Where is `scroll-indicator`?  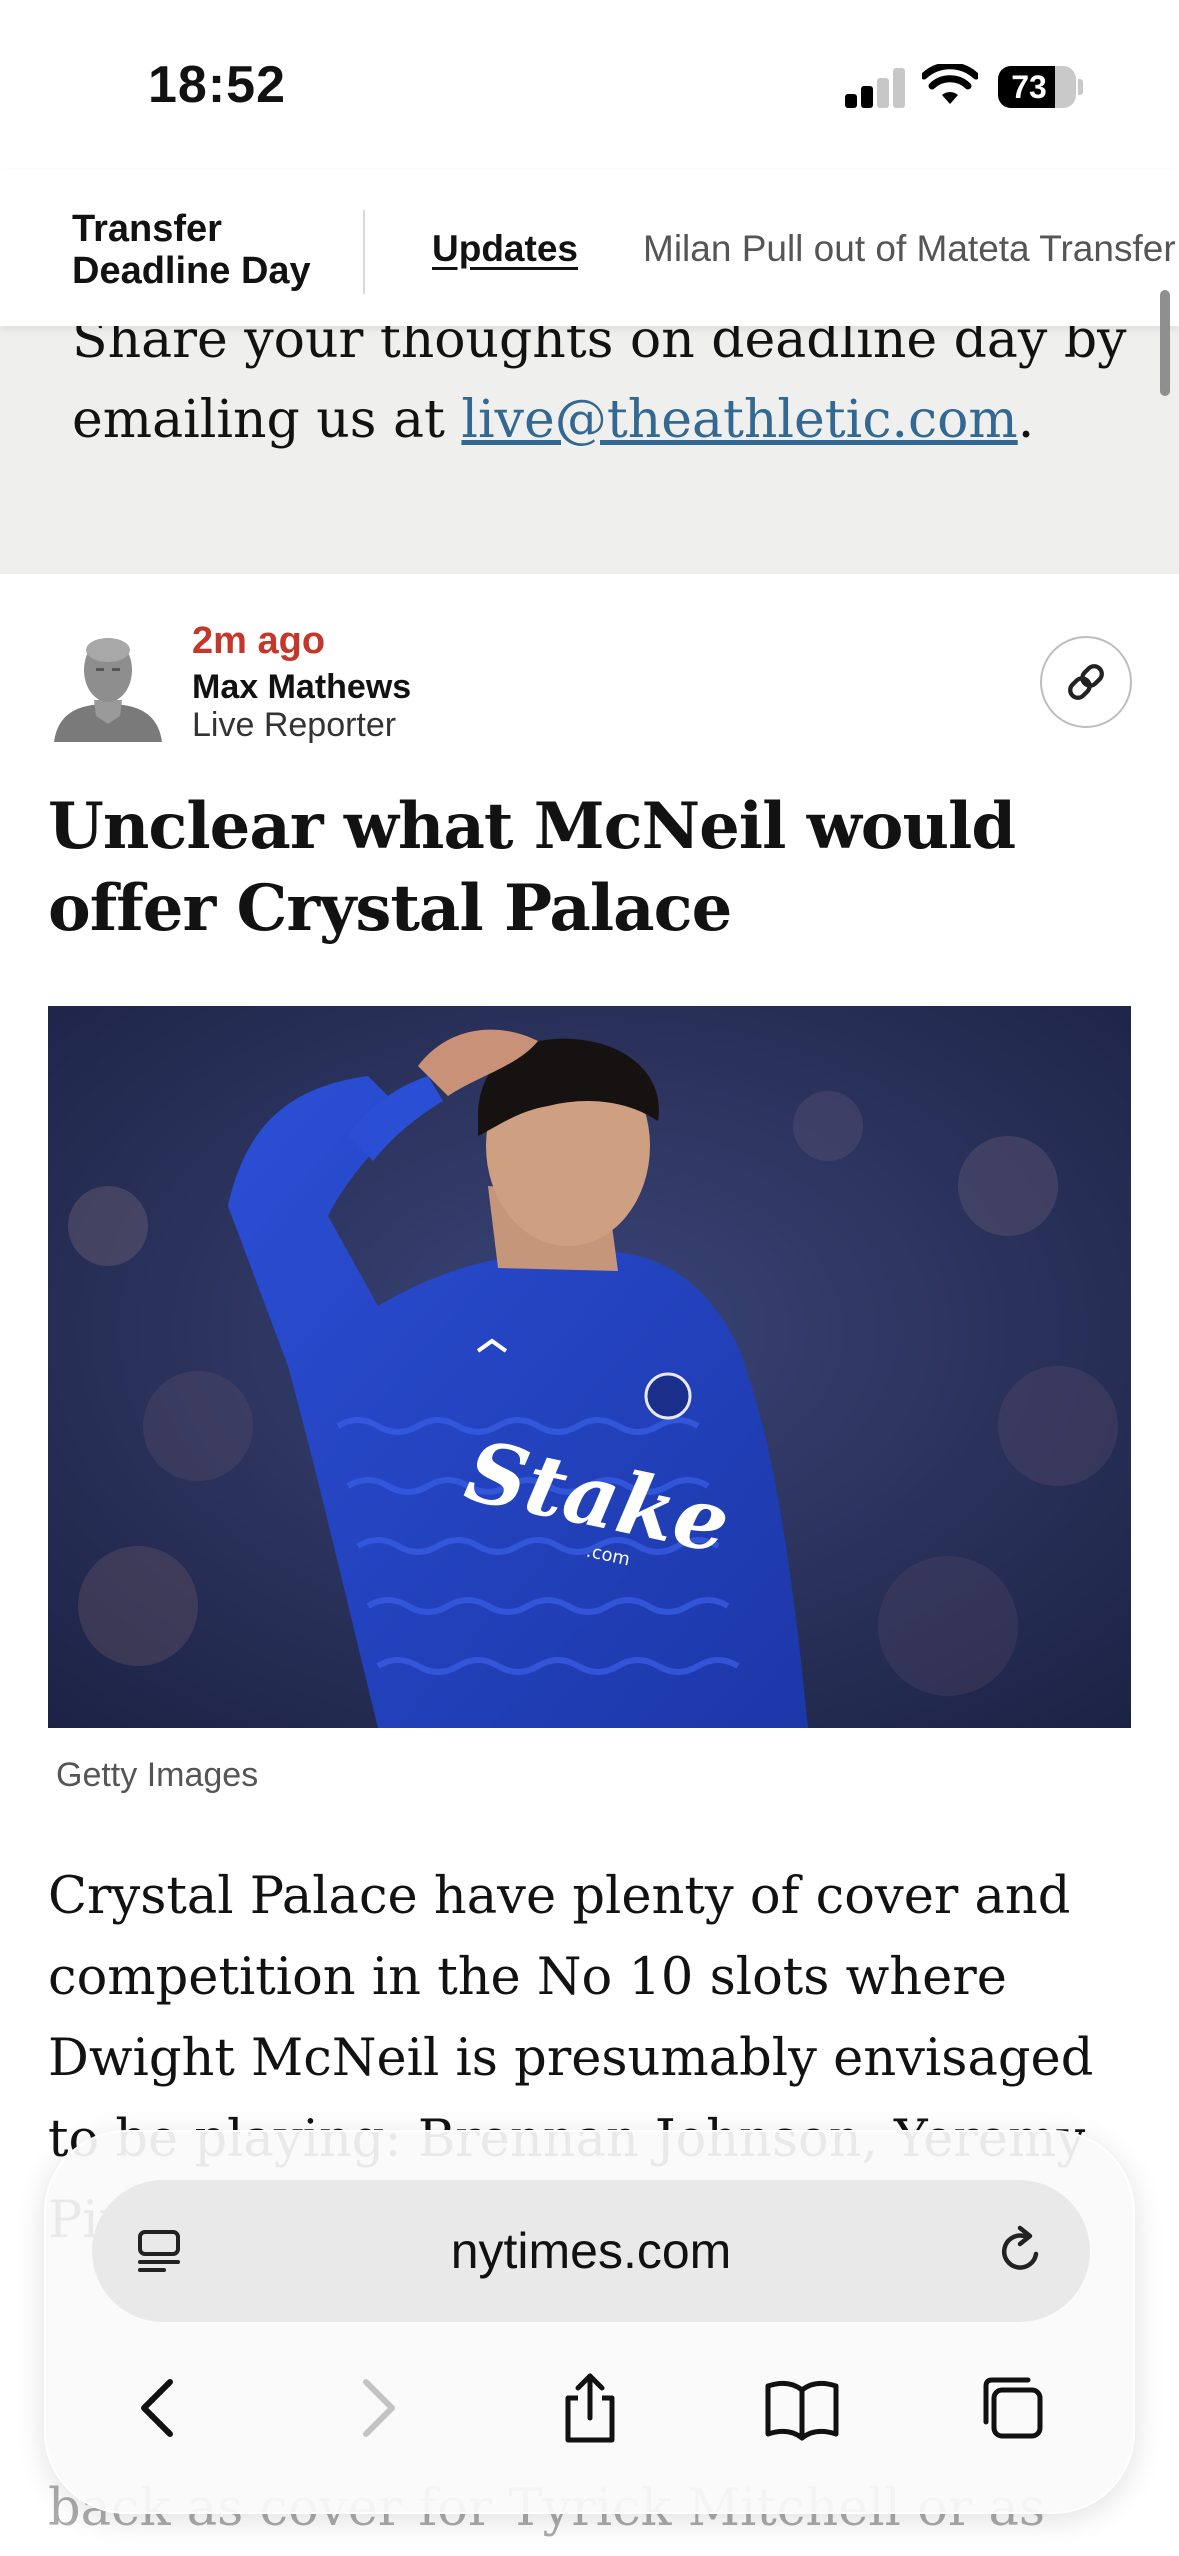
scroll-indicator is located at coordinates (1165, 343).